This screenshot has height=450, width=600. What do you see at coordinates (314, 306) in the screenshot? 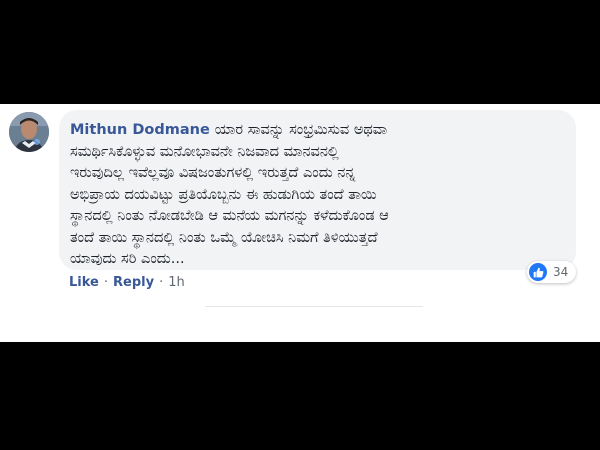
I see `divider` at bounding box center [314, 306].